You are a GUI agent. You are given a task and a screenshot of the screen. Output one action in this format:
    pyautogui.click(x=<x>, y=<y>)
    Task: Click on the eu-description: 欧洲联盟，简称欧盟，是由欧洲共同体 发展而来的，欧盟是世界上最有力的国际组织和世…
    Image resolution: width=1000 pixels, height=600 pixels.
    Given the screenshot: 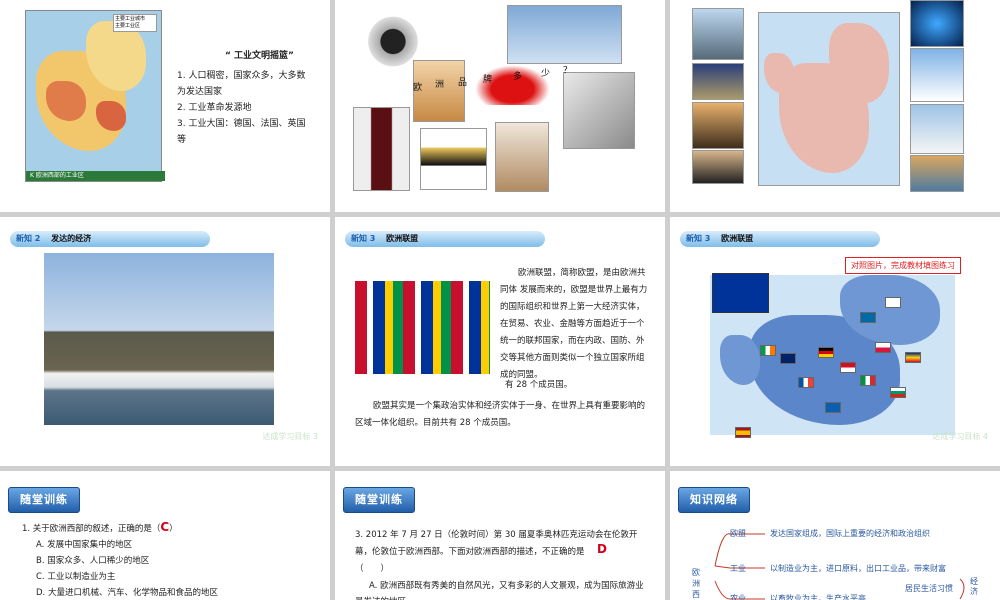 What is the action you would take?
    pyautogui.click(x=574, y=324)
    